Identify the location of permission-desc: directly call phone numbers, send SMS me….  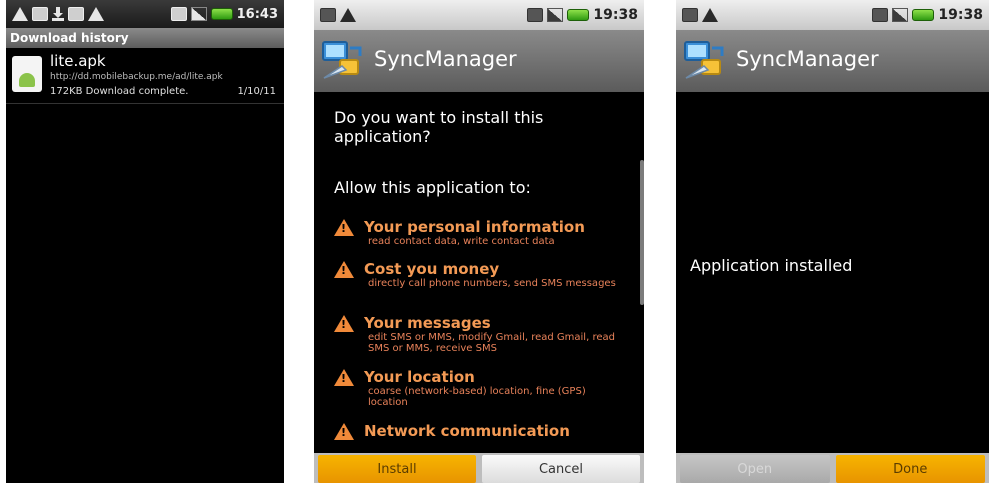
(492, 283).